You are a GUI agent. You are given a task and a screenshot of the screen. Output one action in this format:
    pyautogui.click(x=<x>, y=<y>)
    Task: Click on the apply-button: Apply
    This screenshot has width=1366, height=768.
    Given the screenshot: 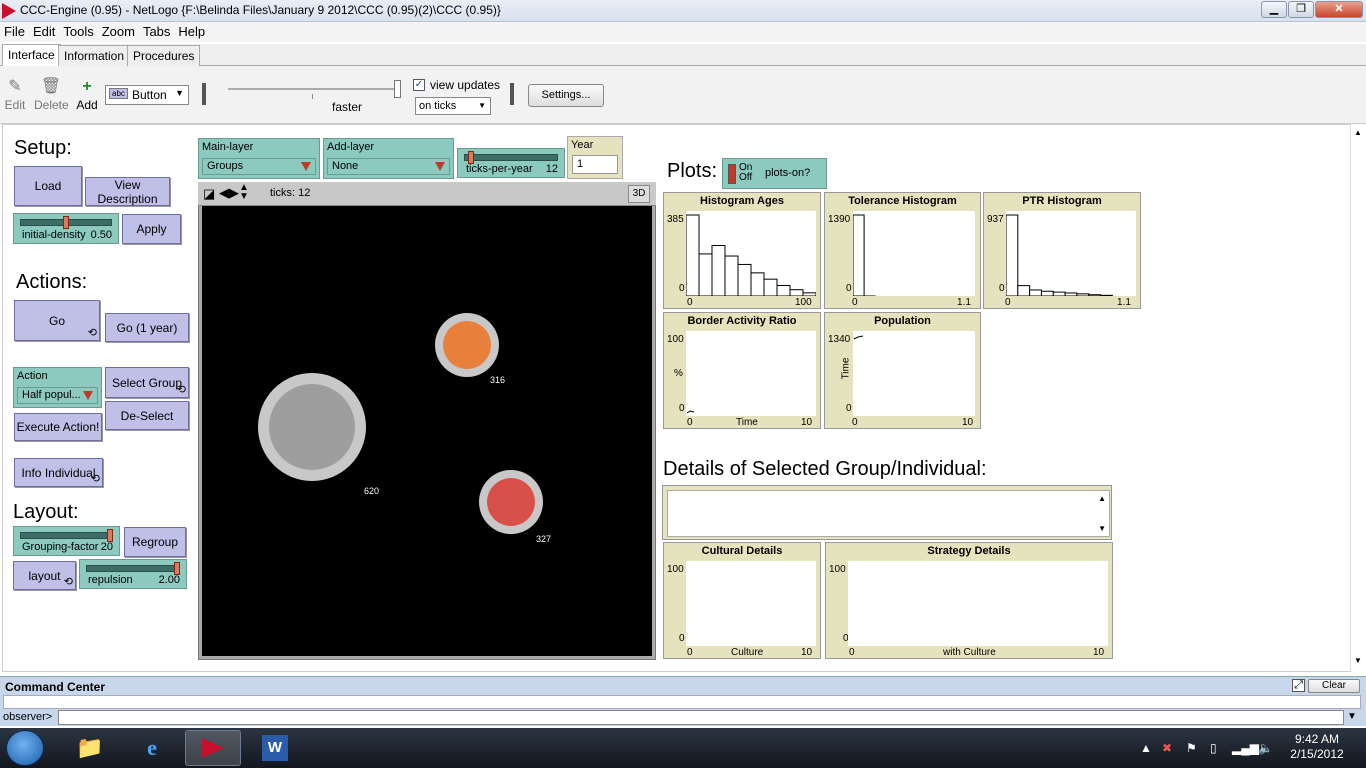 What is the action you would take?
    pyautogui.click(x=151, y=229)
    